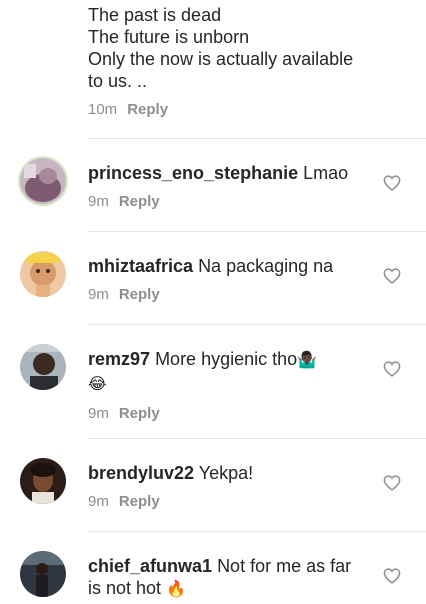 This screenshot has width=426, height=604. I want to click on comment-text: Yekpa!, so click(226, 473).